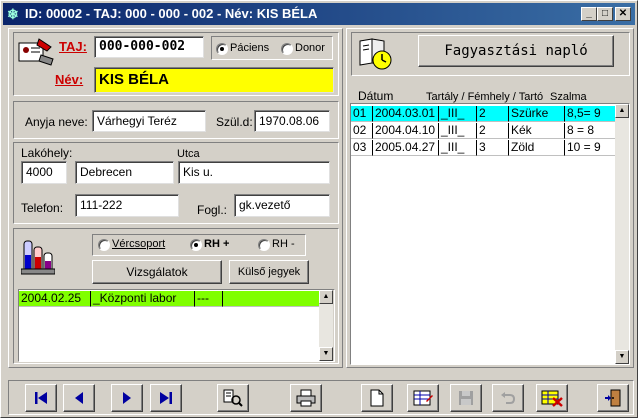 This screenshot has height=418, width=638. I want to click on exams-button: Vizsgálatok, so click(157, 272).